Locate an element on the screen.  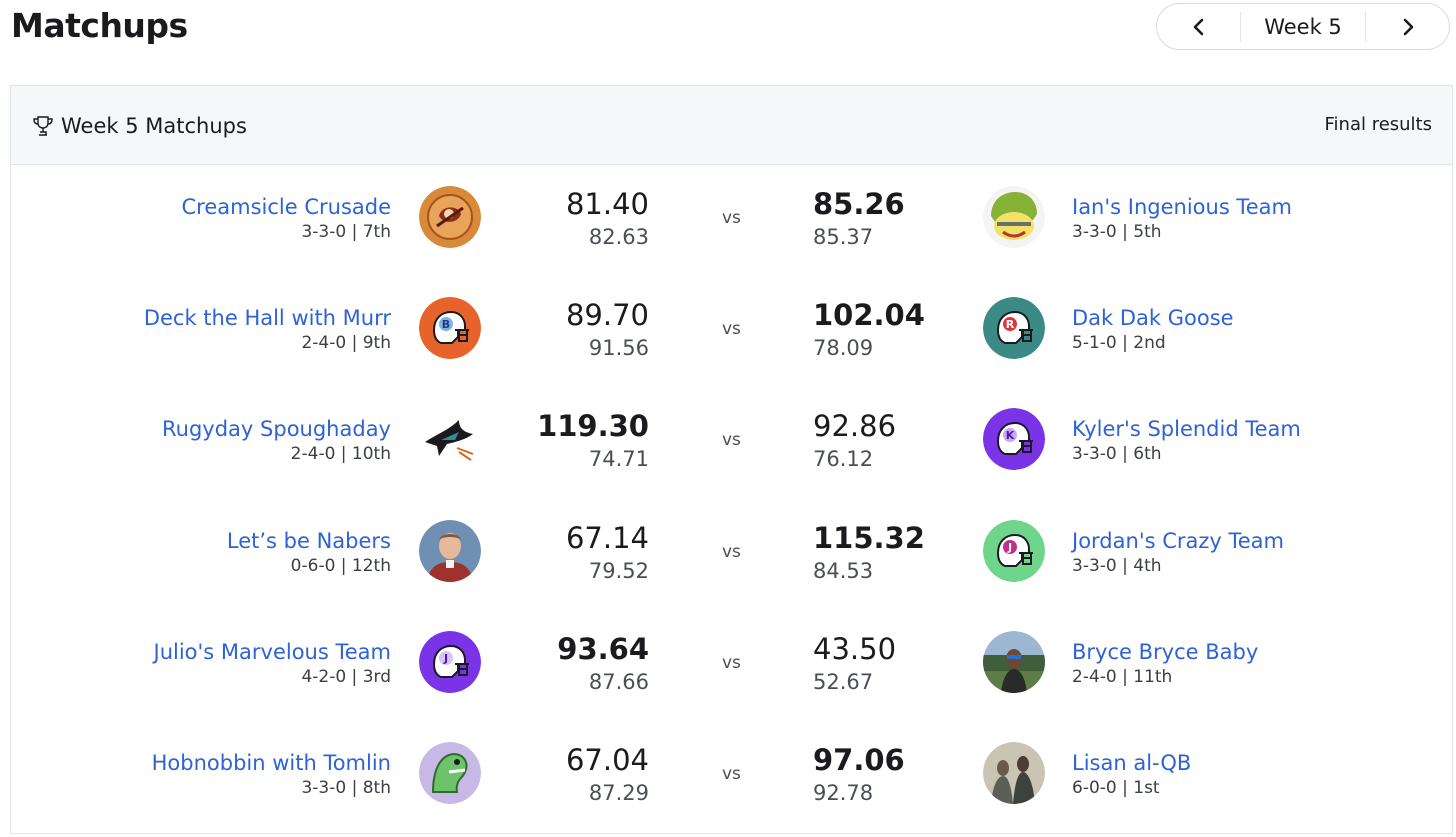
team-name-link: Let’s be Nabers is located at coordinates (309, 541).